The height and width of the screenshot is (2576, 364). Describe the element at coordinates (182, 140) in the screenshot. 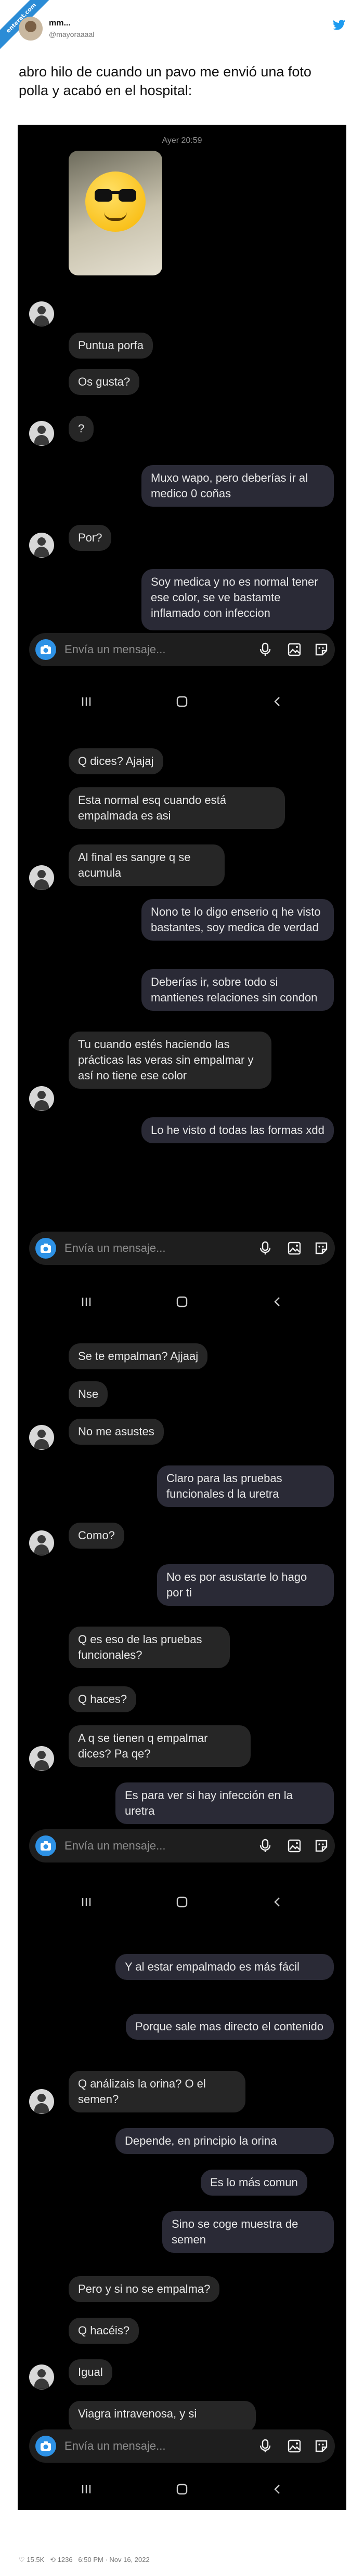

I see `chat-timestamp: Ayer 20:59` at that location.